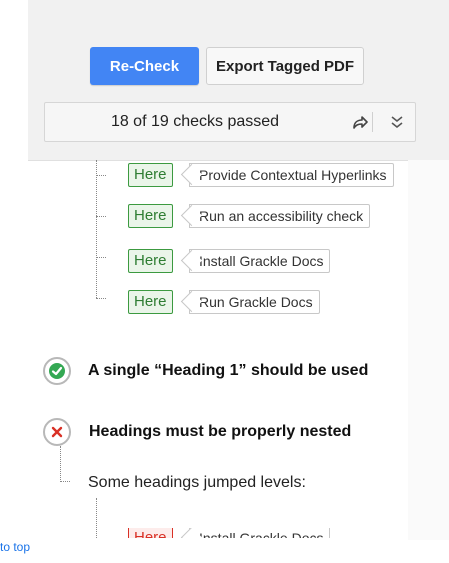  I want to click on status-text: 18 of 19 checks passed, so click(195, 121).